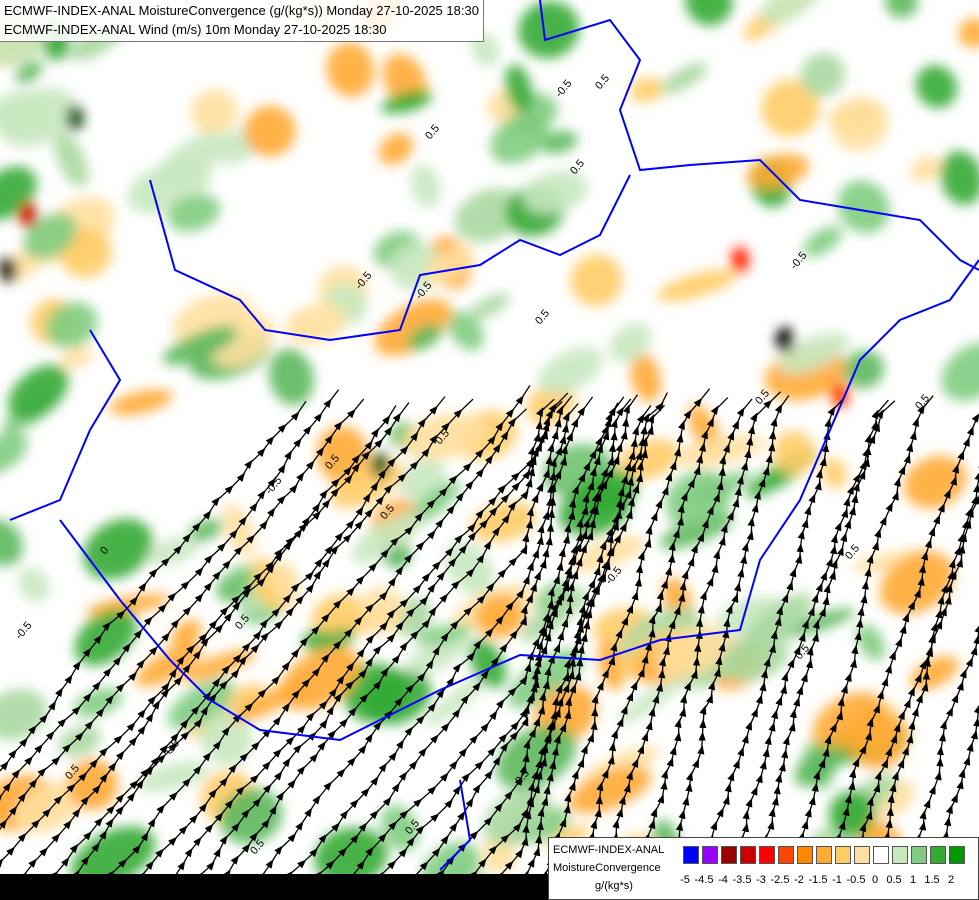  What do you see at coordinates (761, 880) in the screenshot?
I see `legend-label: -3` at bounding box center [761, 880].